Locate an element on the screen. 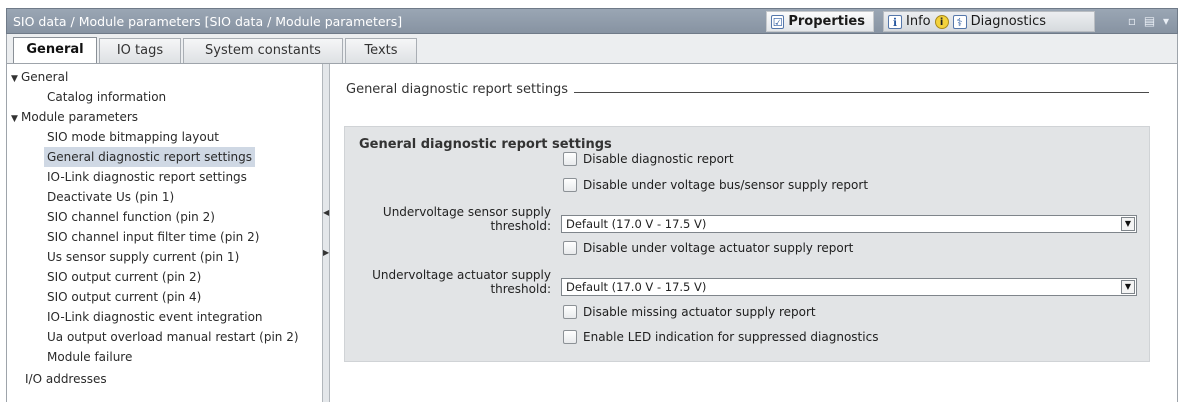  diagnostics-icon: ⚕ is located at coordinates (959, 21).